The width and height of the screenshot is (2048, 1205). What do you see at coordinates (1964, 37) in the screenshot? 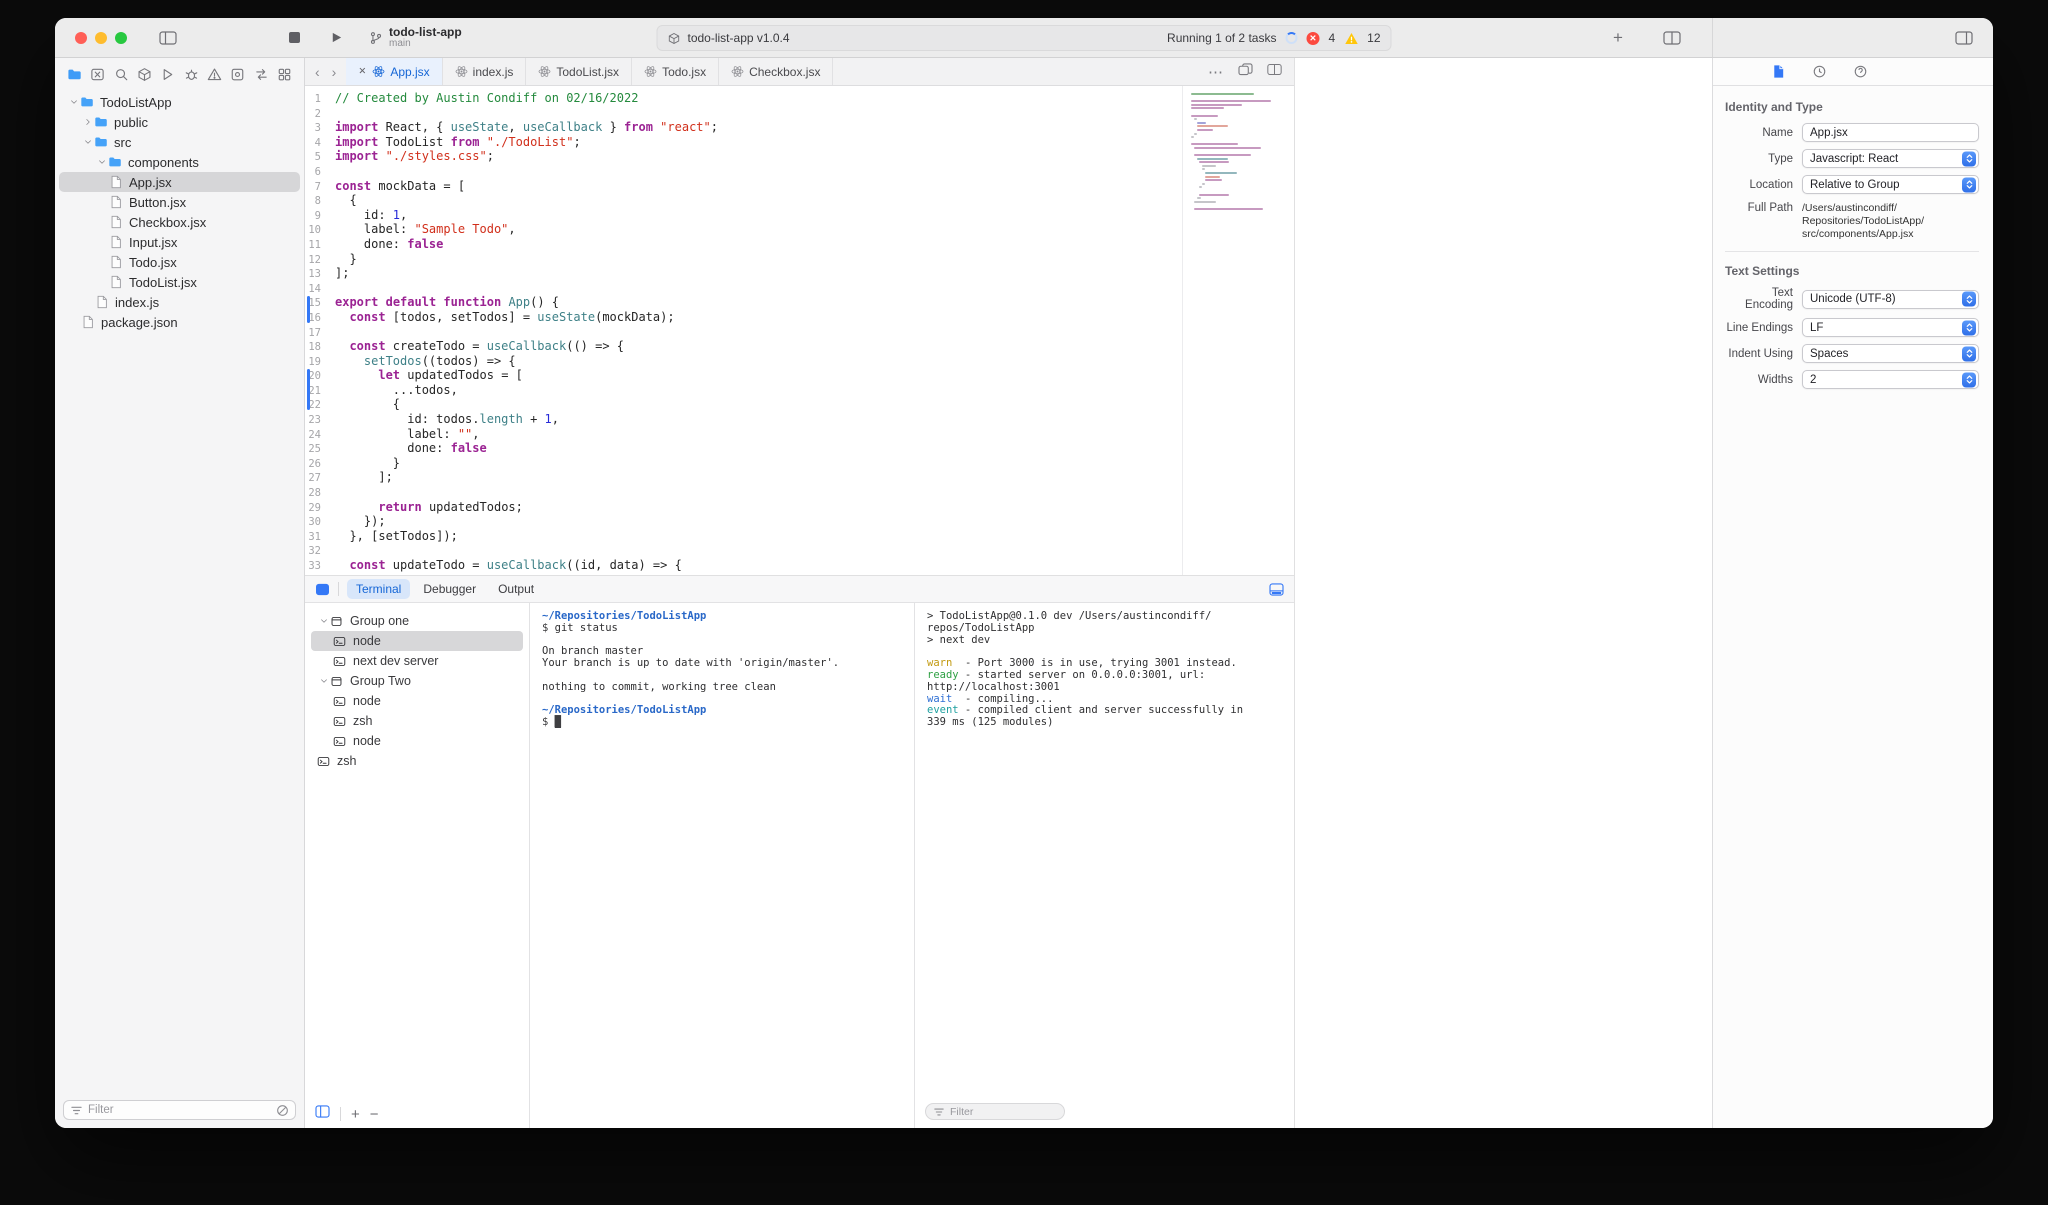
I see `toggle-inspector-icon` at bounding box center [1964, 37].